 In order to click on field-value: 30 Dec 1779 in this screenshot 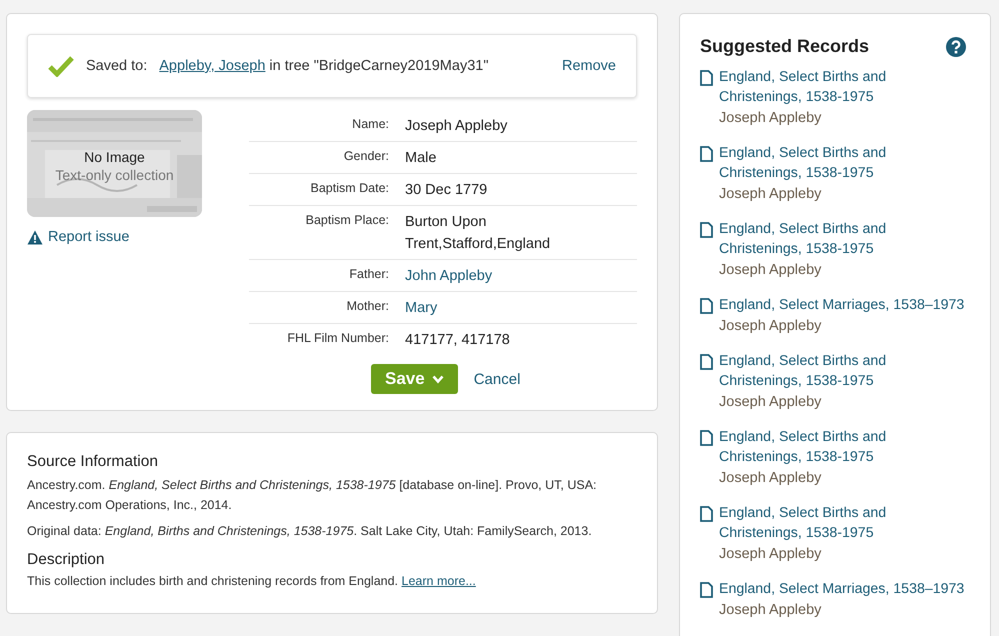, I will do `click(446, 190)`.